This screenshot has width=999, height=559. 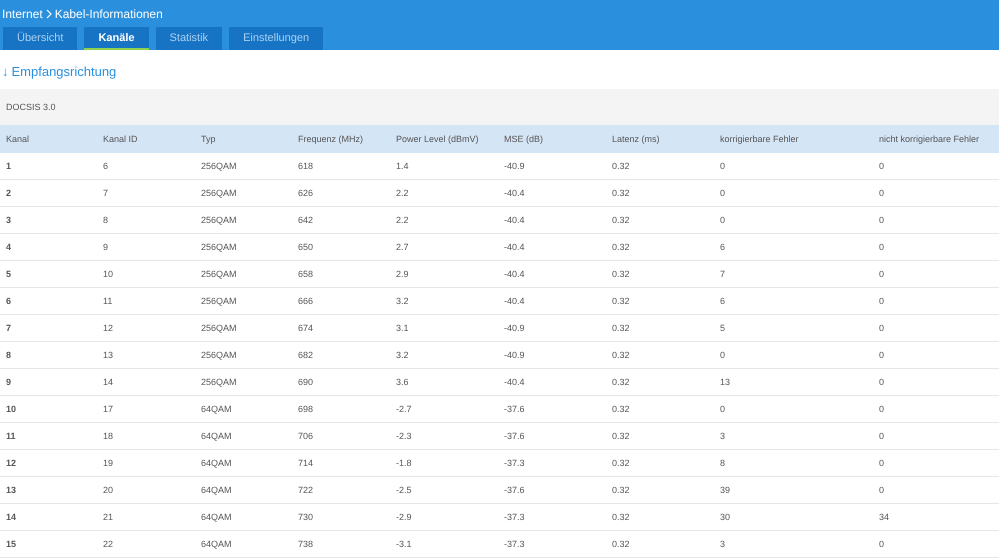 What do you see at coordinates (48, 544) in the screenshot?
I see `table-cell: 15` at bounding box center [48, 544].